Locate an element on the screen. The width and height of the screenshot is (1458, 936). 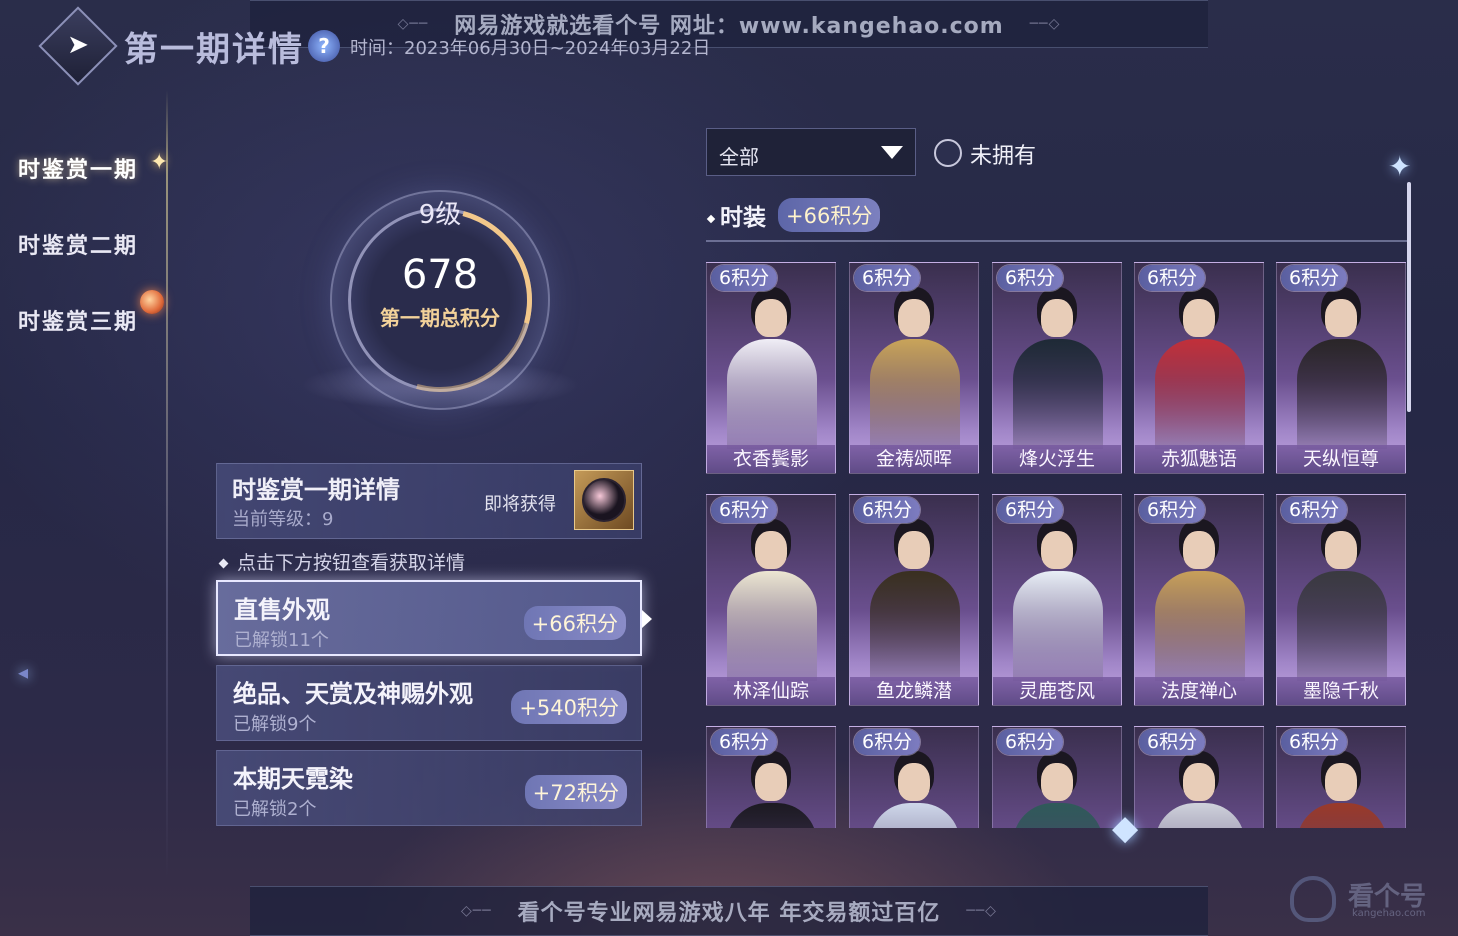
help-icon: ? is located at coordinates (324, 46).